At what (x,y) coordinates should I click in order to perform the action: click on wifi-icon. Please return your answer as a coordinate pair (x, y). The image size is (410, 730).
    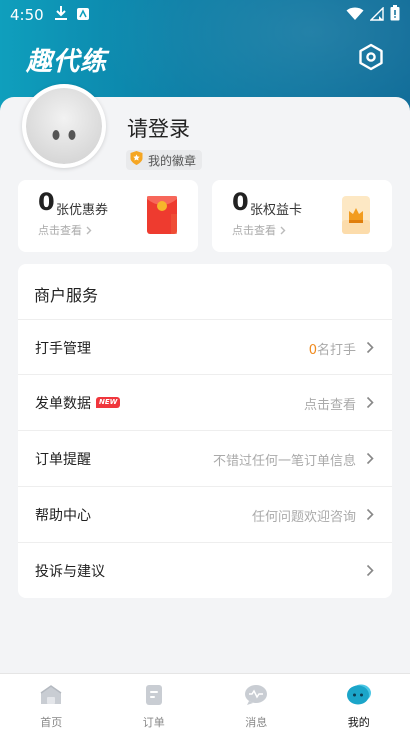
    Looking at the image, I should click on (355, 15).